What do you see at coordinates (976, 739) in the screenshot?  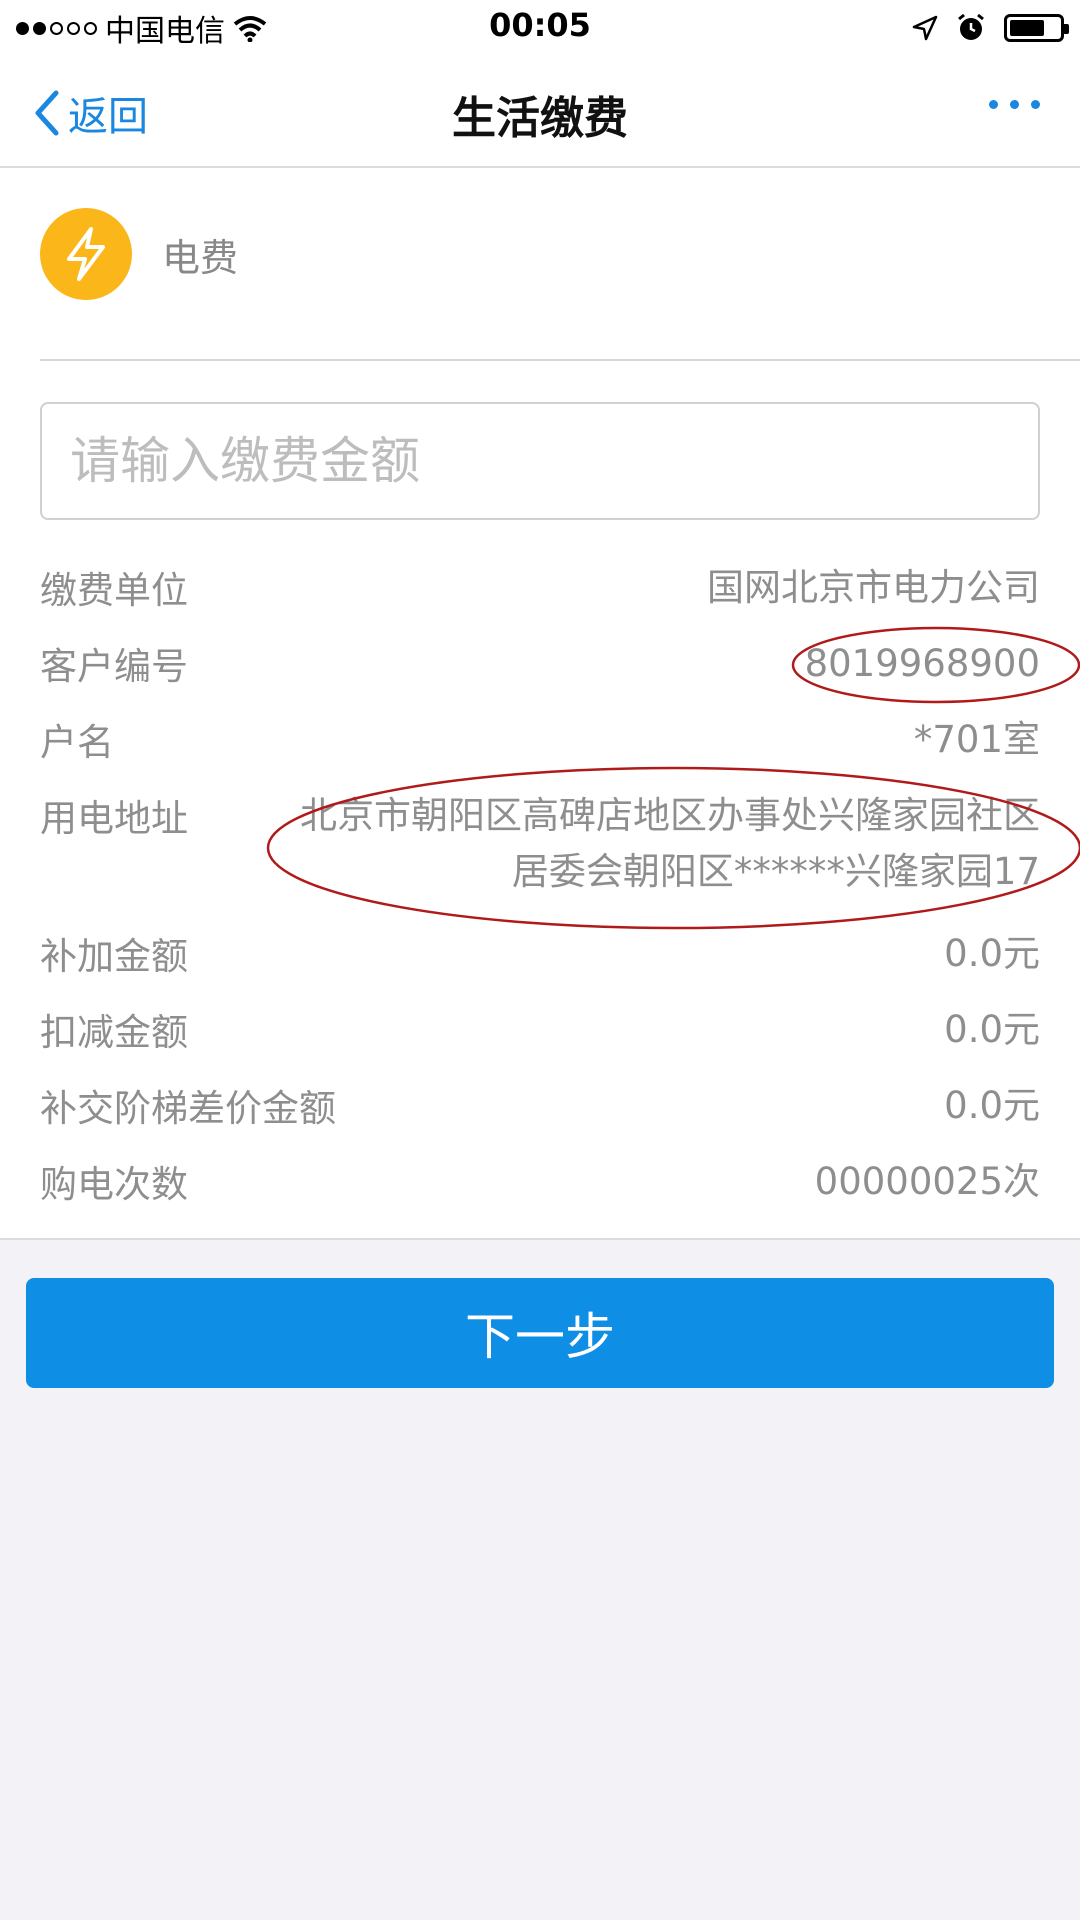 I see `name-value: *701室` at bounding box center [976, 739].